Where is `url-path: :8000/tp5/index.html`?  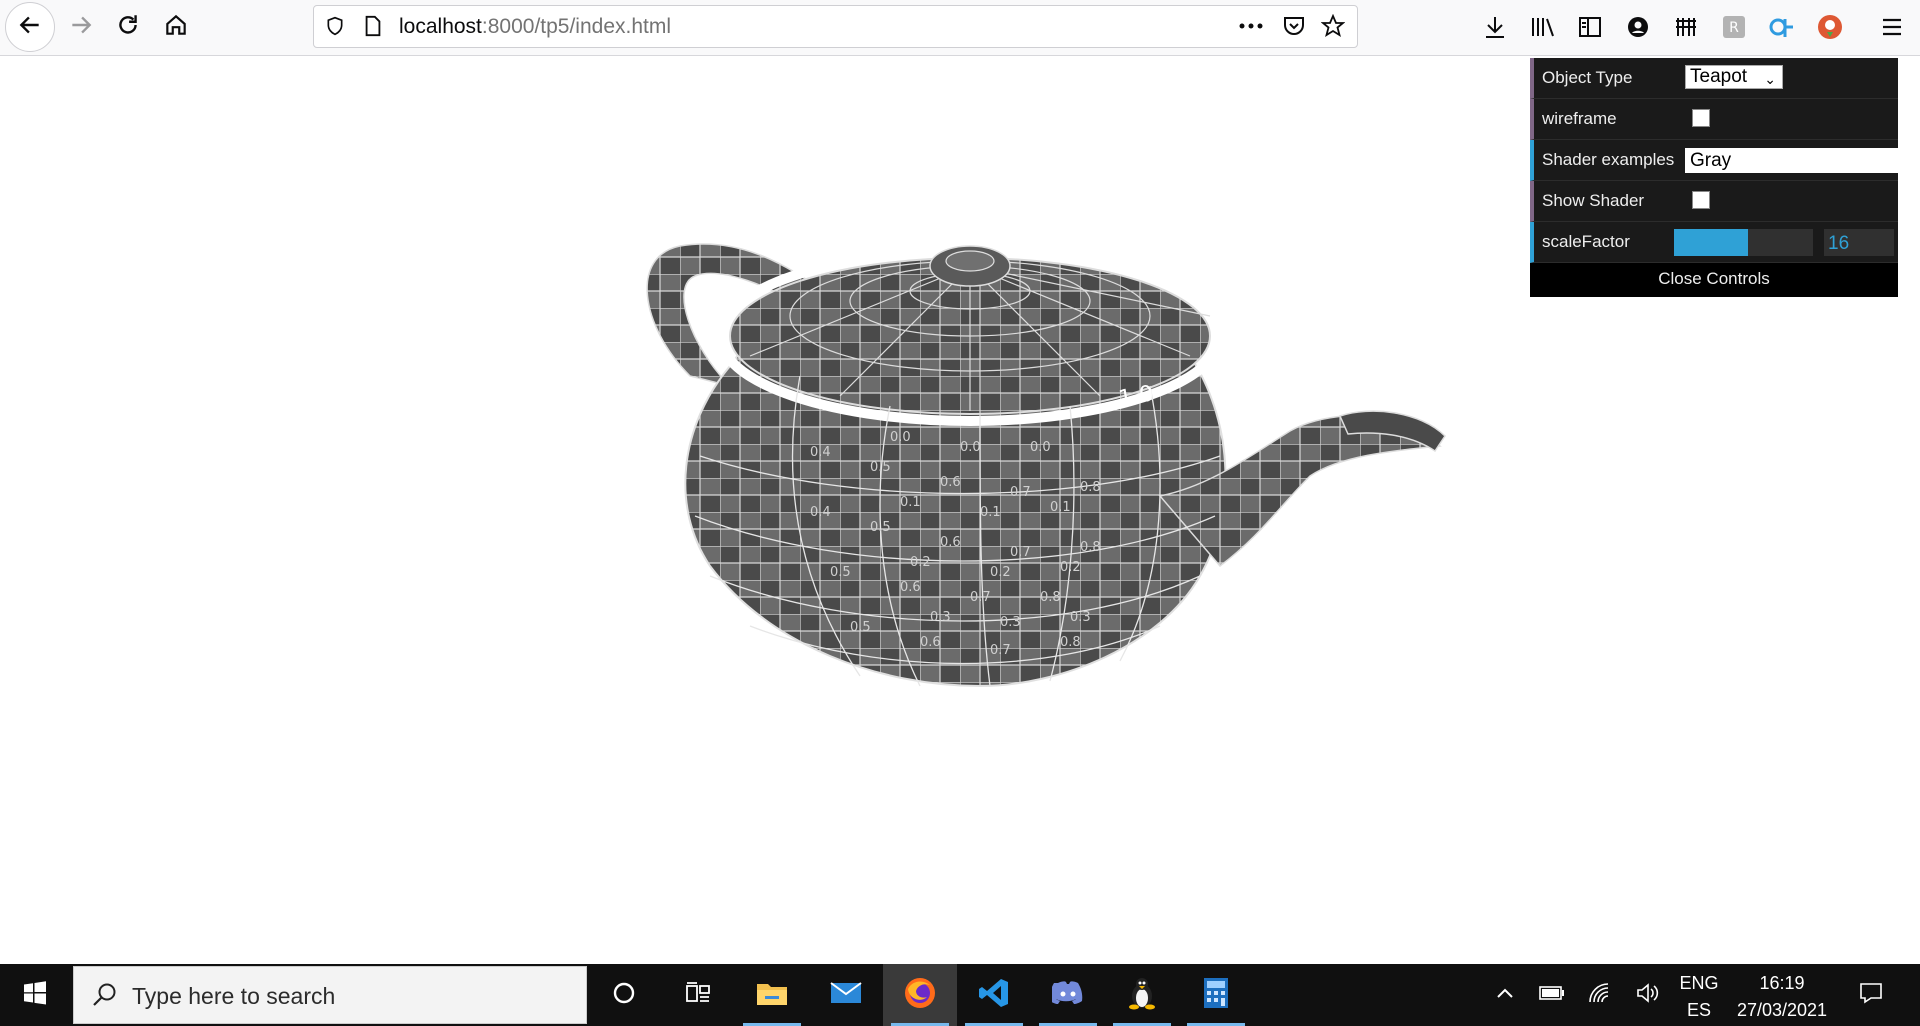 url-path: :8000/tp5/index.html is located at coordinates (576, 26).